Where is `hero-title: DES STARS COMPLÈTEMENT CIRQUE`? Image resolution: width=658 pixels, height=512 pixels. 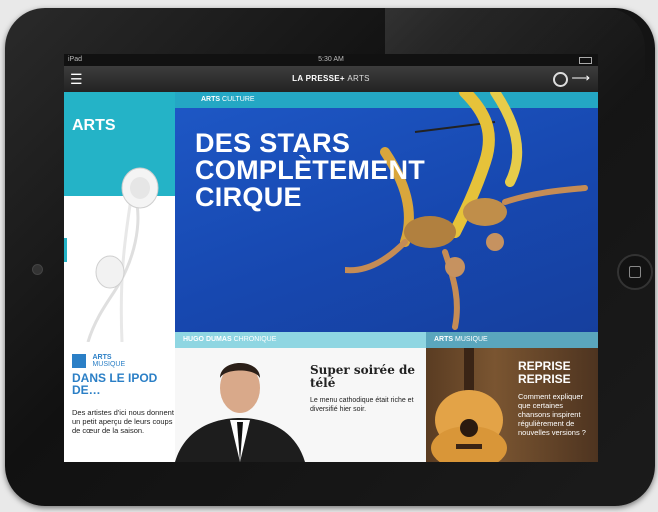 hero-title: DES STARS COMPLÈTEMENT CIRQUE is located at coordinates (310, 170).